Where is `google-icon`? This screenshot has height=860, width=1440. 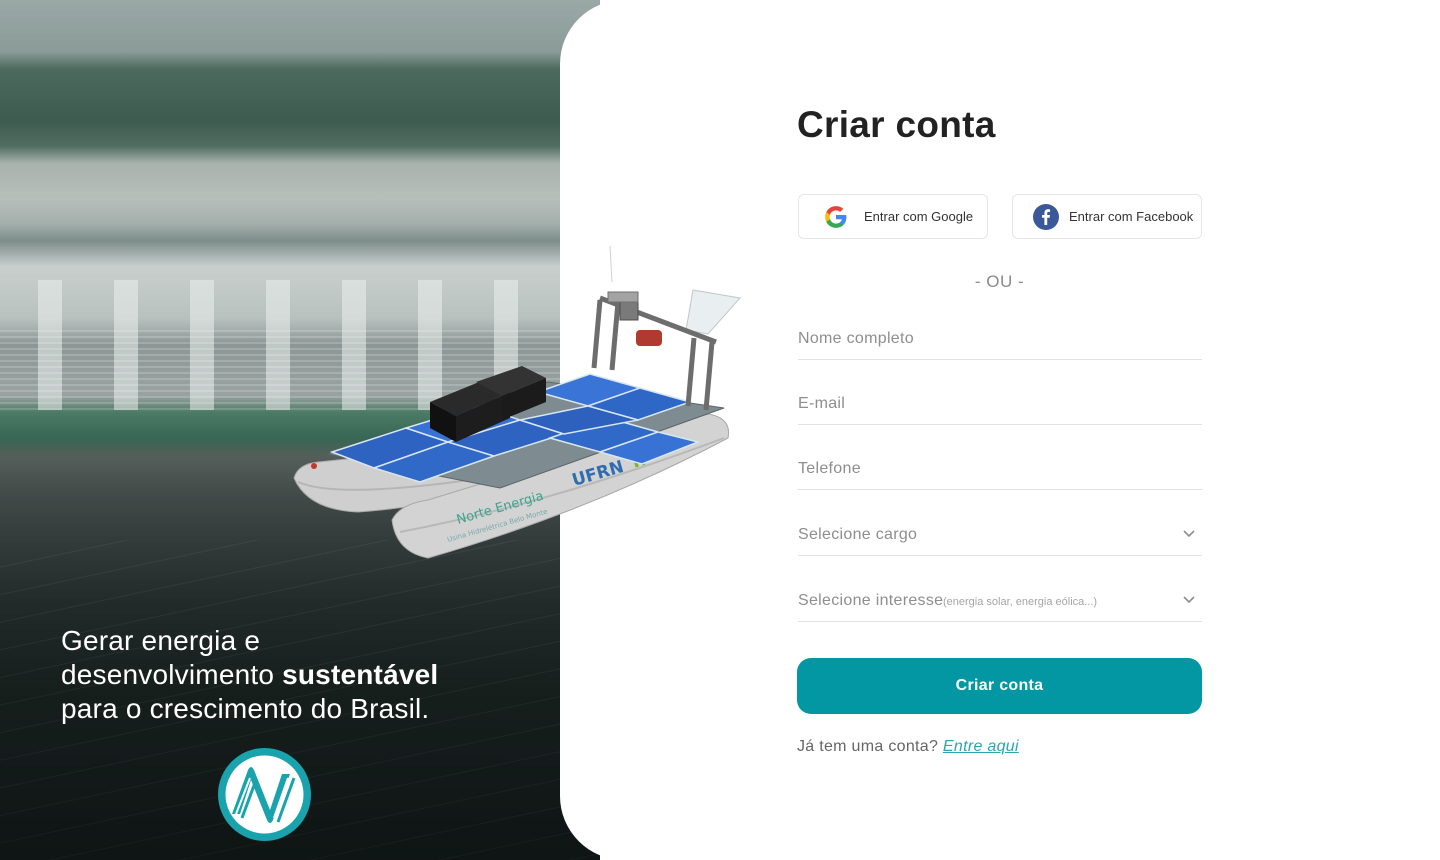 google-icon is located at coordinates (836, 217).